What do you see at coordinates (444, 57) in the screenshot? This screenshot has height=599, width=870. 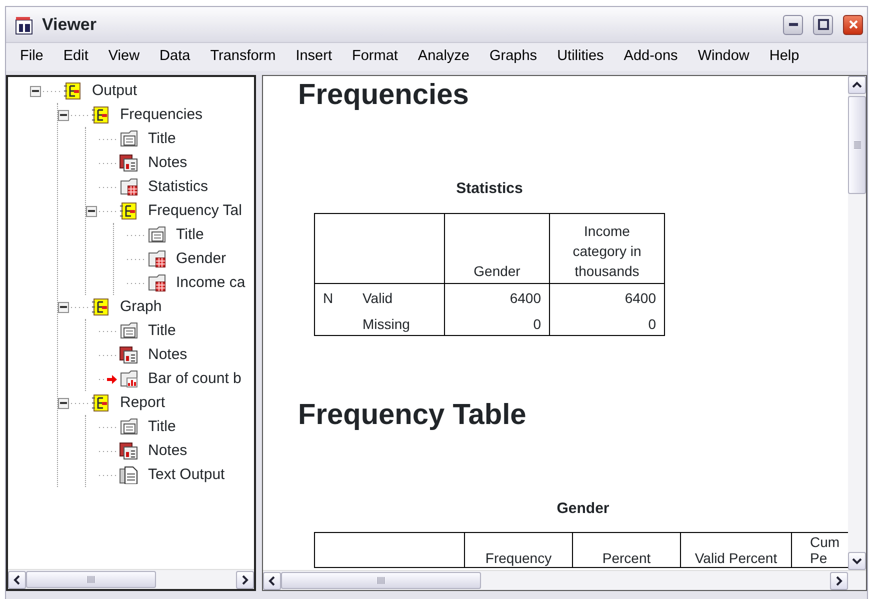 I see `menu-item: Analyze` at bounding box center [444, 57].